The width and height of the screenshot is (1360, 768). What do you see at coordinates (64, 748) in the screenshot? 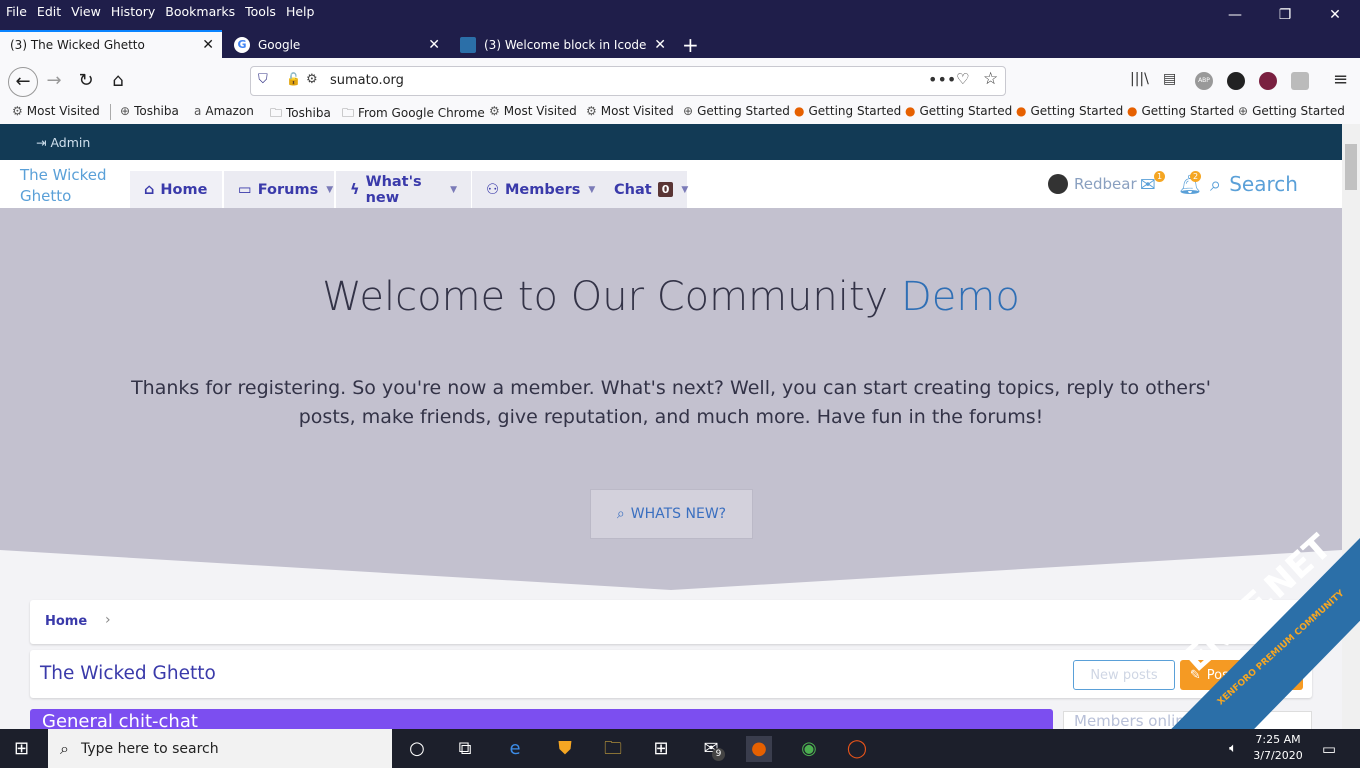
I see `search-icon: ⌕` at bounding box center [64, 748].